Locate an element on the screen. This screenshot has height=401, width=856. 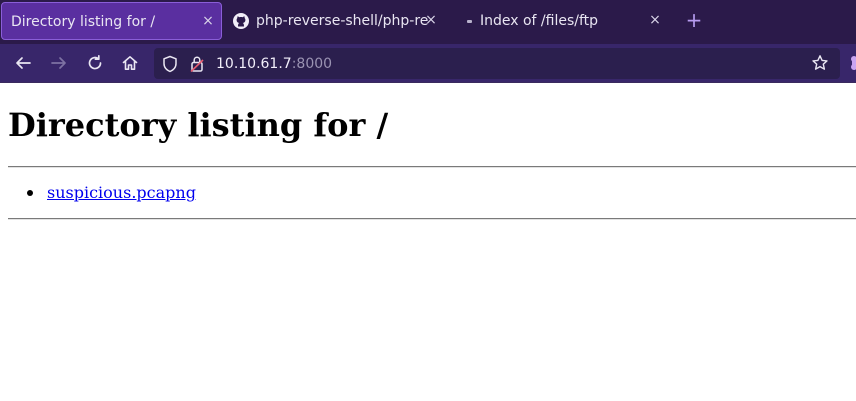
tab-title: Index of /files/ftp is located at coordinates (539, 21).